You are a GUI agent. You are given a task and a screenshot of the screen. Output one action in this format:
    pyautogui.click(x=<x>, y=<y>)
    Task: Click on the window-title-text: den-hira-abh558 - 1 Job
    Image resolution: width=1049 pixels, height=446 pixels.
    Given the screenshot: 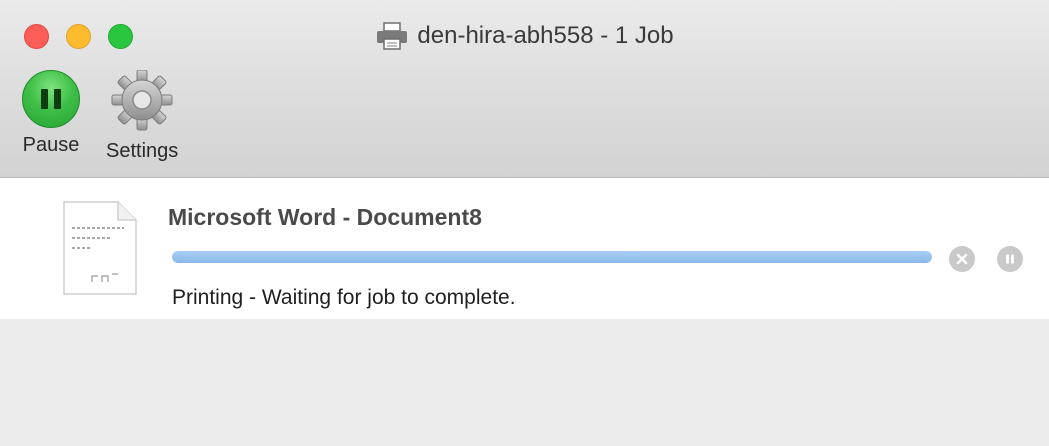 What is the action you would take?
    pyautogui.click(x=545, y=35)
    